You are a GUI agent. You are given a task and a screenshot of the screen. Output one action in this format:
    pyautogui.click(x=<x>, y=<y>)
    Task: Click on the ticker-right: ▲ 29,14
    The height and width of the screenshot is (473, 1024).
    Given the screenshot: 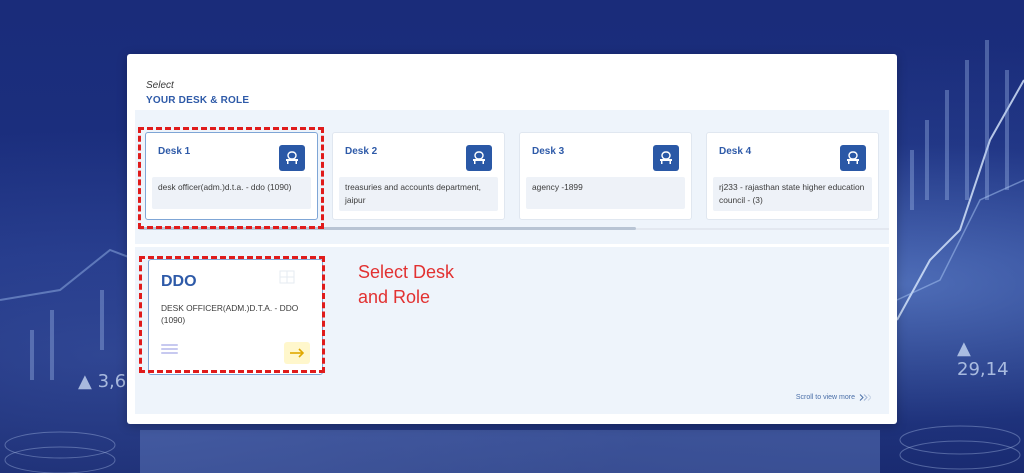 What is the action you would take?
    pyautogui.click(x=983, y=359)
    